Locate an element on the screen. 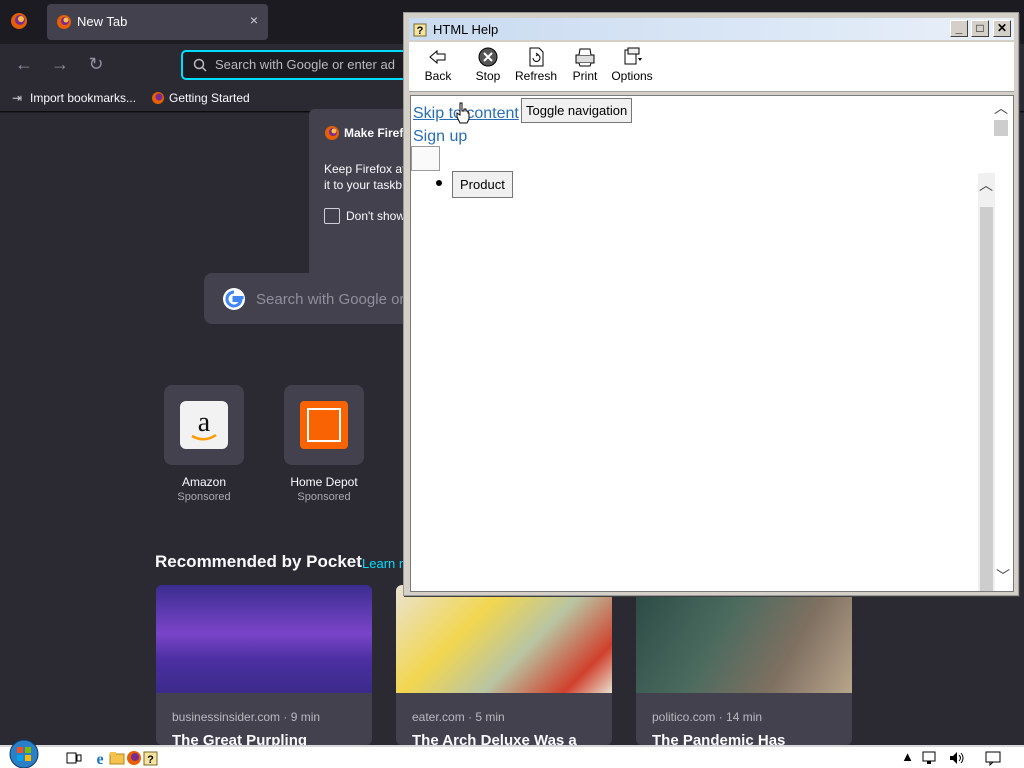 This screenshot has width=1024, height=768. start-orb-icon is located at coordinates (24, 753).